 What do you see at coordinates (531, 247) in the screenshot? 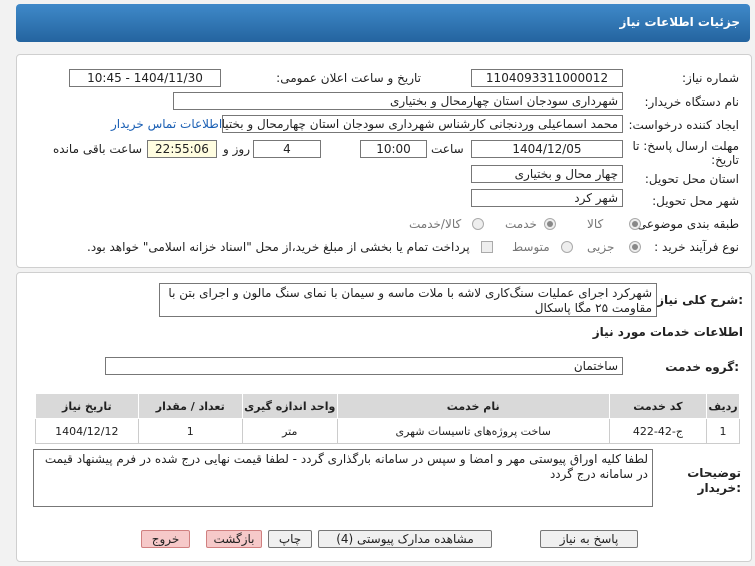
I see `process-option-medium: متوسط` at bounding box center [531, 247].